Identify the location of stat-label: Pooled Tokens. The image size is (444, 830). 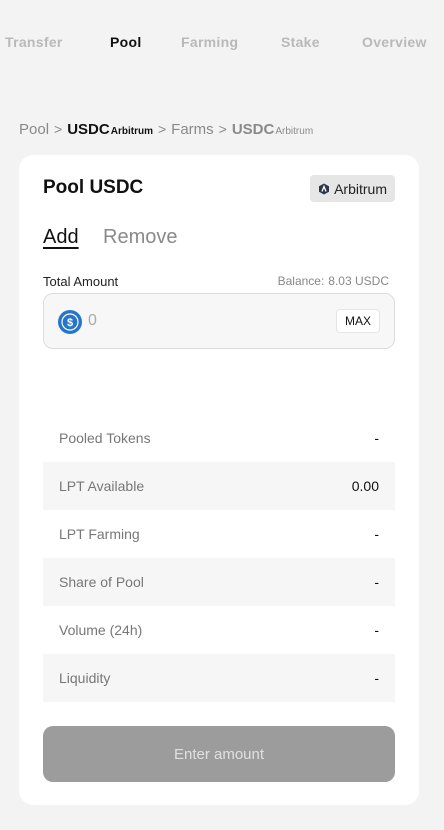
(105, 438).